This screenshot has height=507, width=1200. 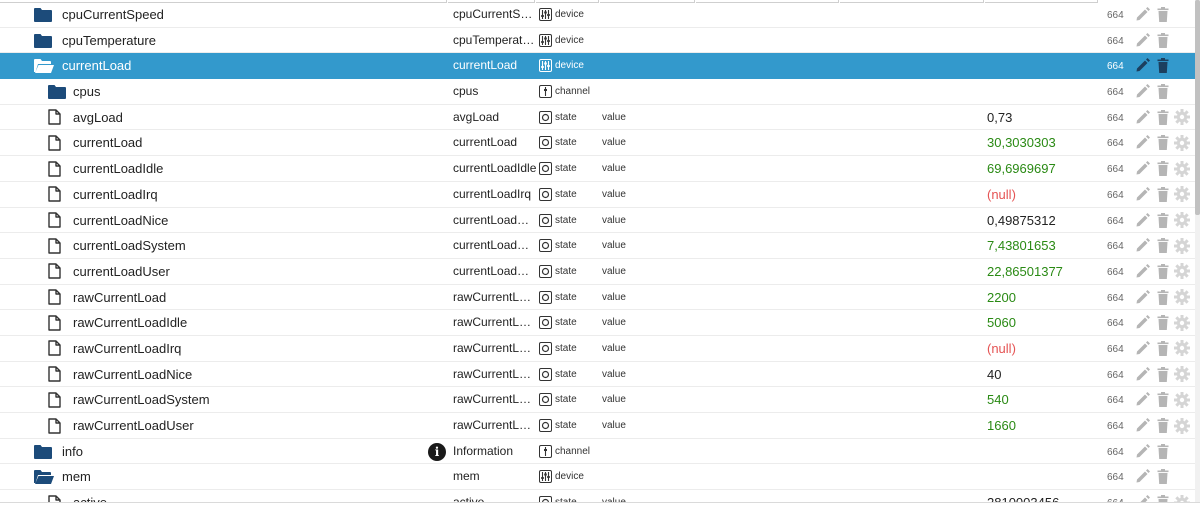 What do you see at coordinates (598, 452) in the screenshot?
I see `table-row: info i Information channel 664` at bounding box center [598, 452].